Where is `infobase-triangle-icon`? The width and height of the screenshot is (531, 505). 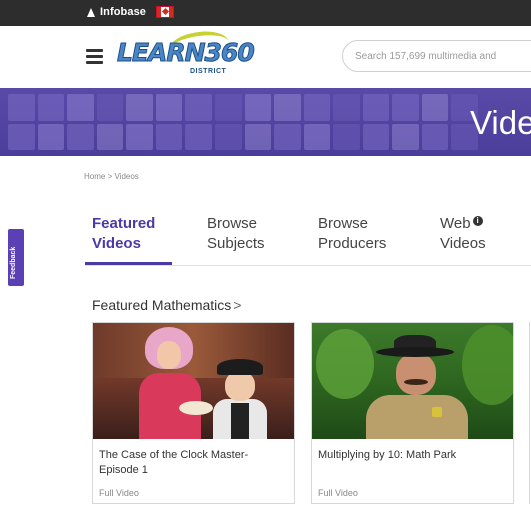 infobase-triangle-icon is located at coordinates (91, 12).